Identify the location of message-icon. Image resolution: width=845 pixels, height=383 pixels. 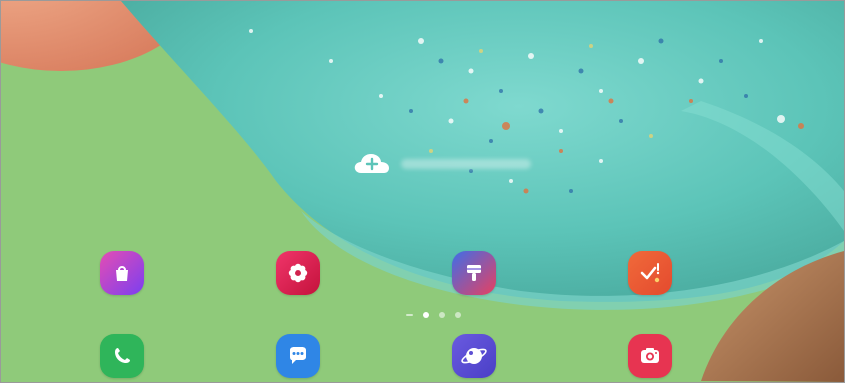
(298, 355).